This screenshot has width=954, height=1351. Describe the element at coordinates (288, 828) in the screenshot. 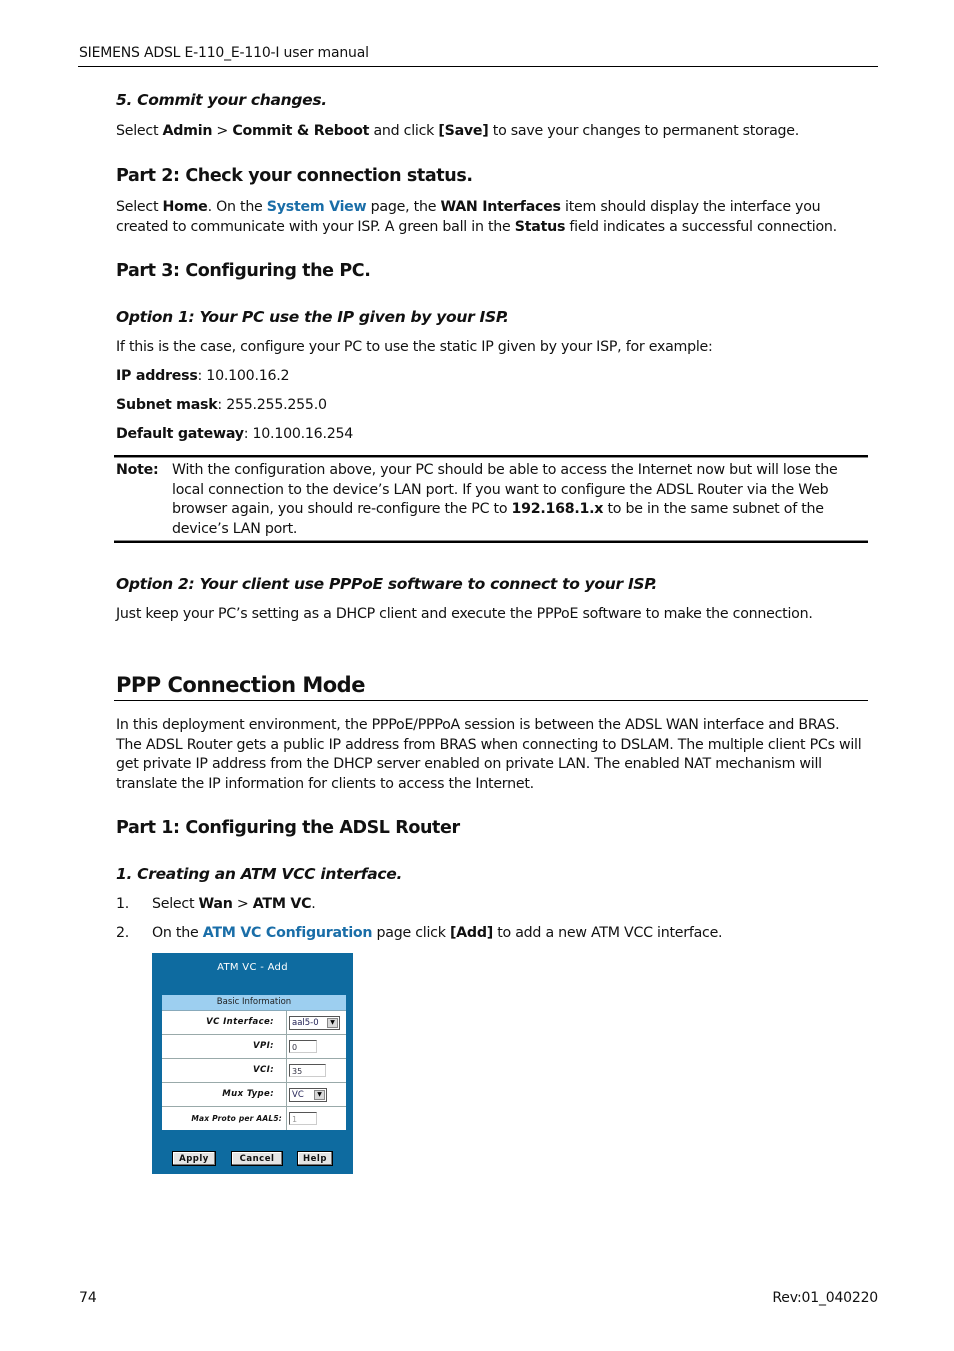

I see `ppp-part1-heading: Part 1: Configuring the ADSL Router` at that location.